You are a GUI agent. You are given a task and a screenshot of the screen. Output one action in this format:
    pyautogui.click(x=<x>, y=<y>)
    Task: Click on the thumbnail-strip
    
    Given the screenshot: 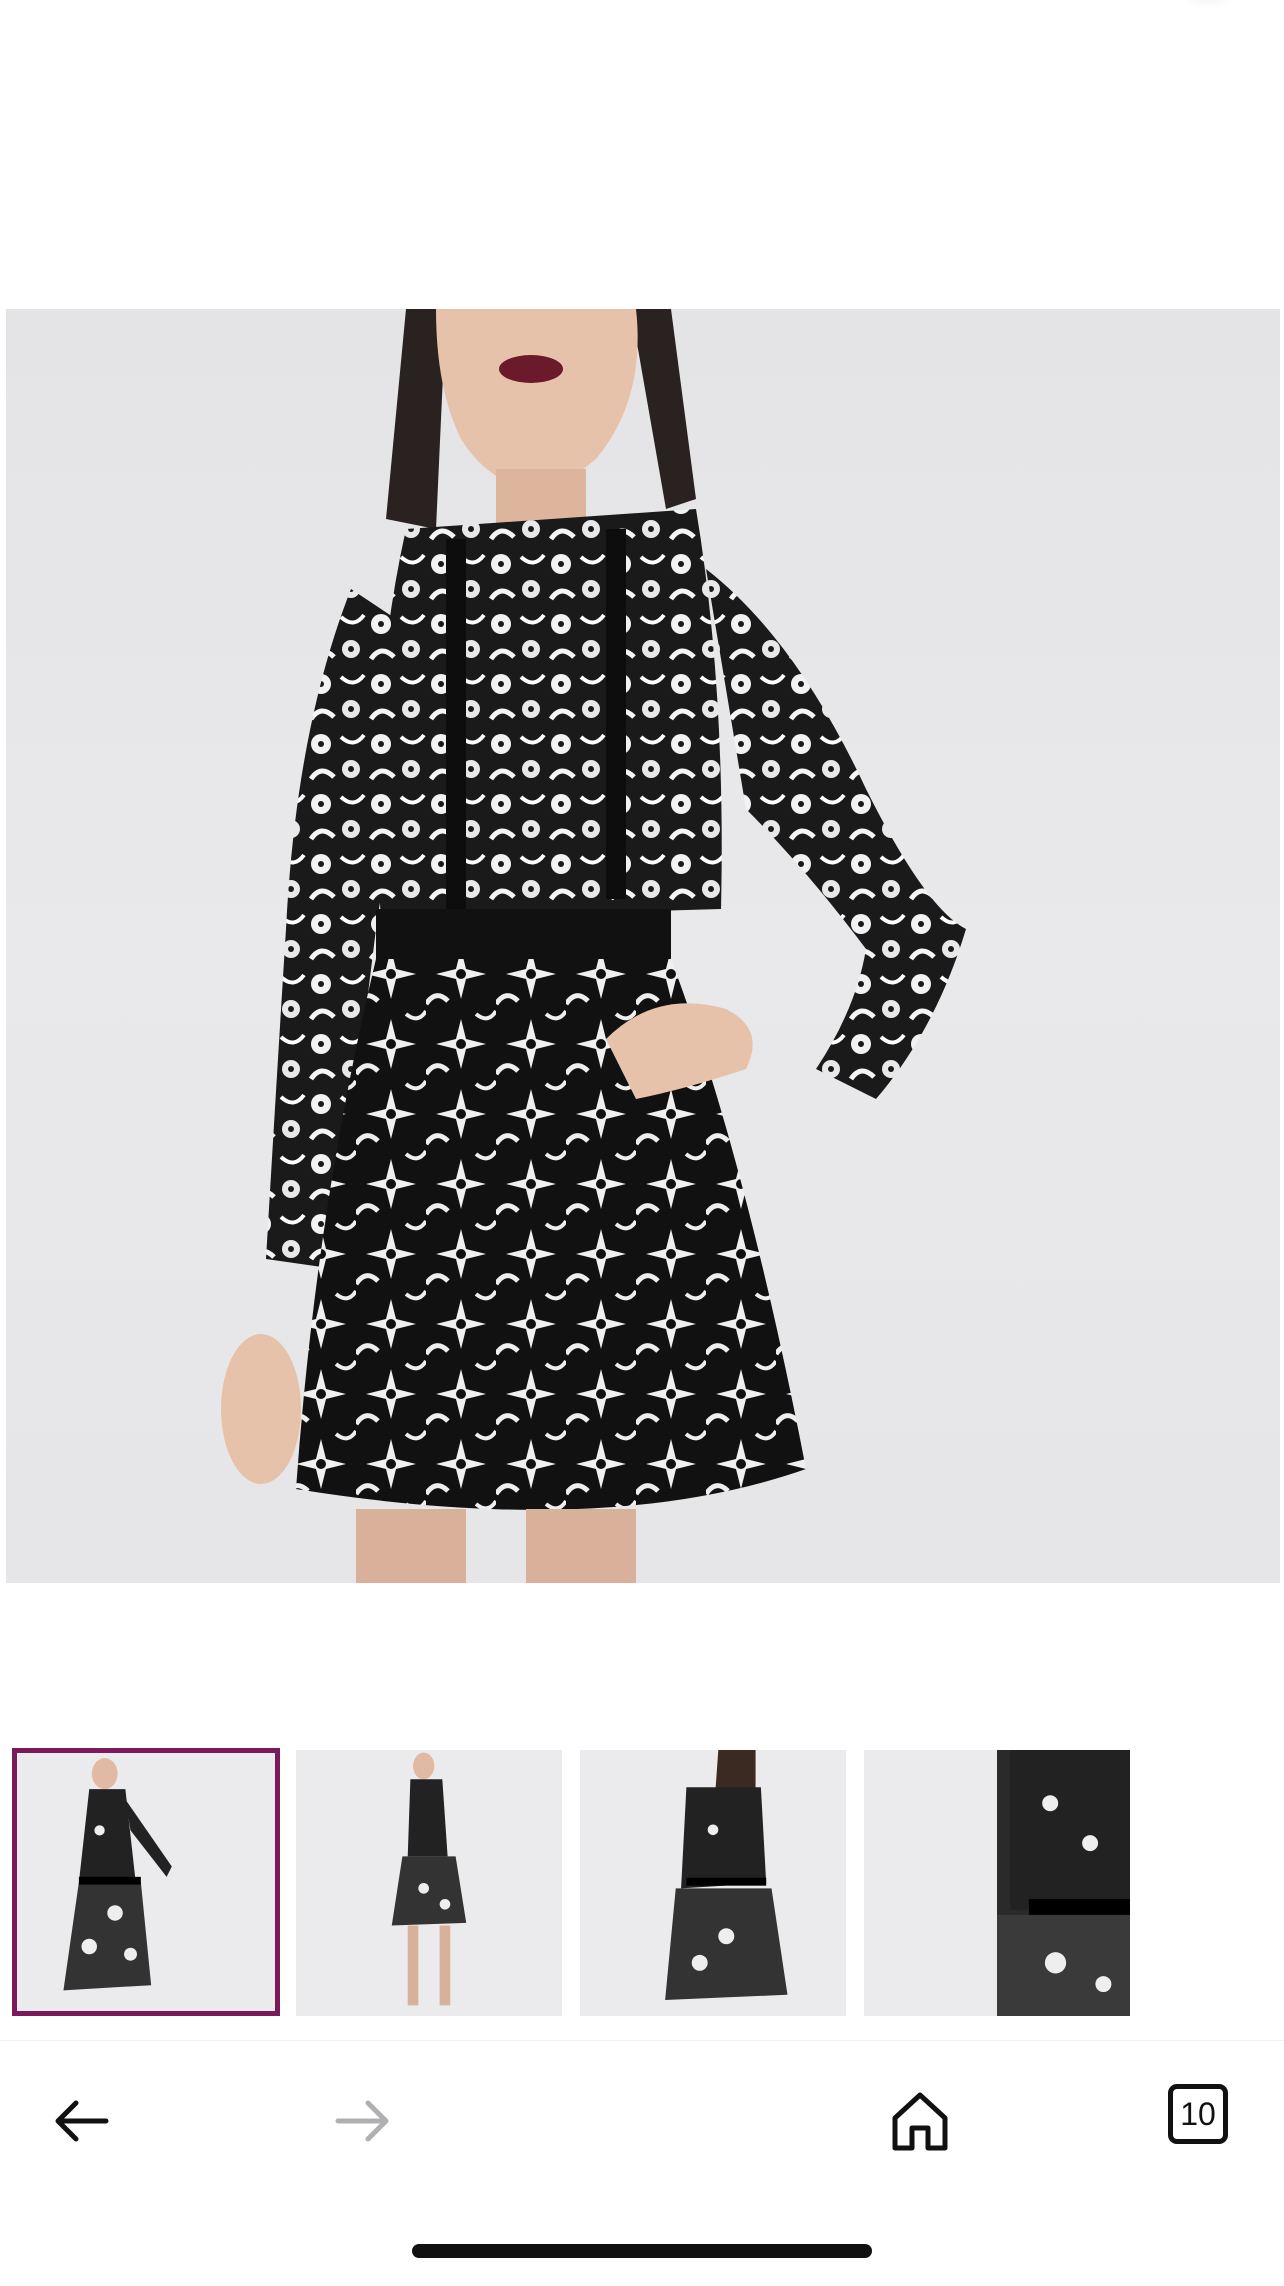 What is the action you would take?
    pyautogui.click(x=642, y=1882)
    